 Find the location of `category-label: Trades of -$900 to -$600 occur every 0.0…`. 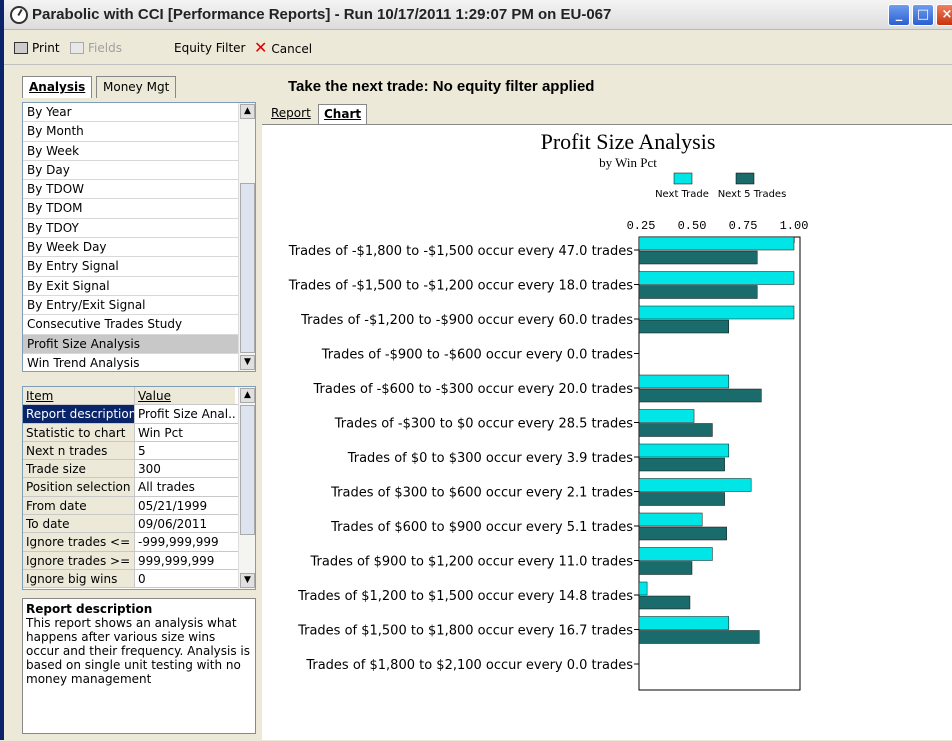

category-label: Trades of -$900 to -$600 occur every 0.0… is located at coordinates (477, 355).